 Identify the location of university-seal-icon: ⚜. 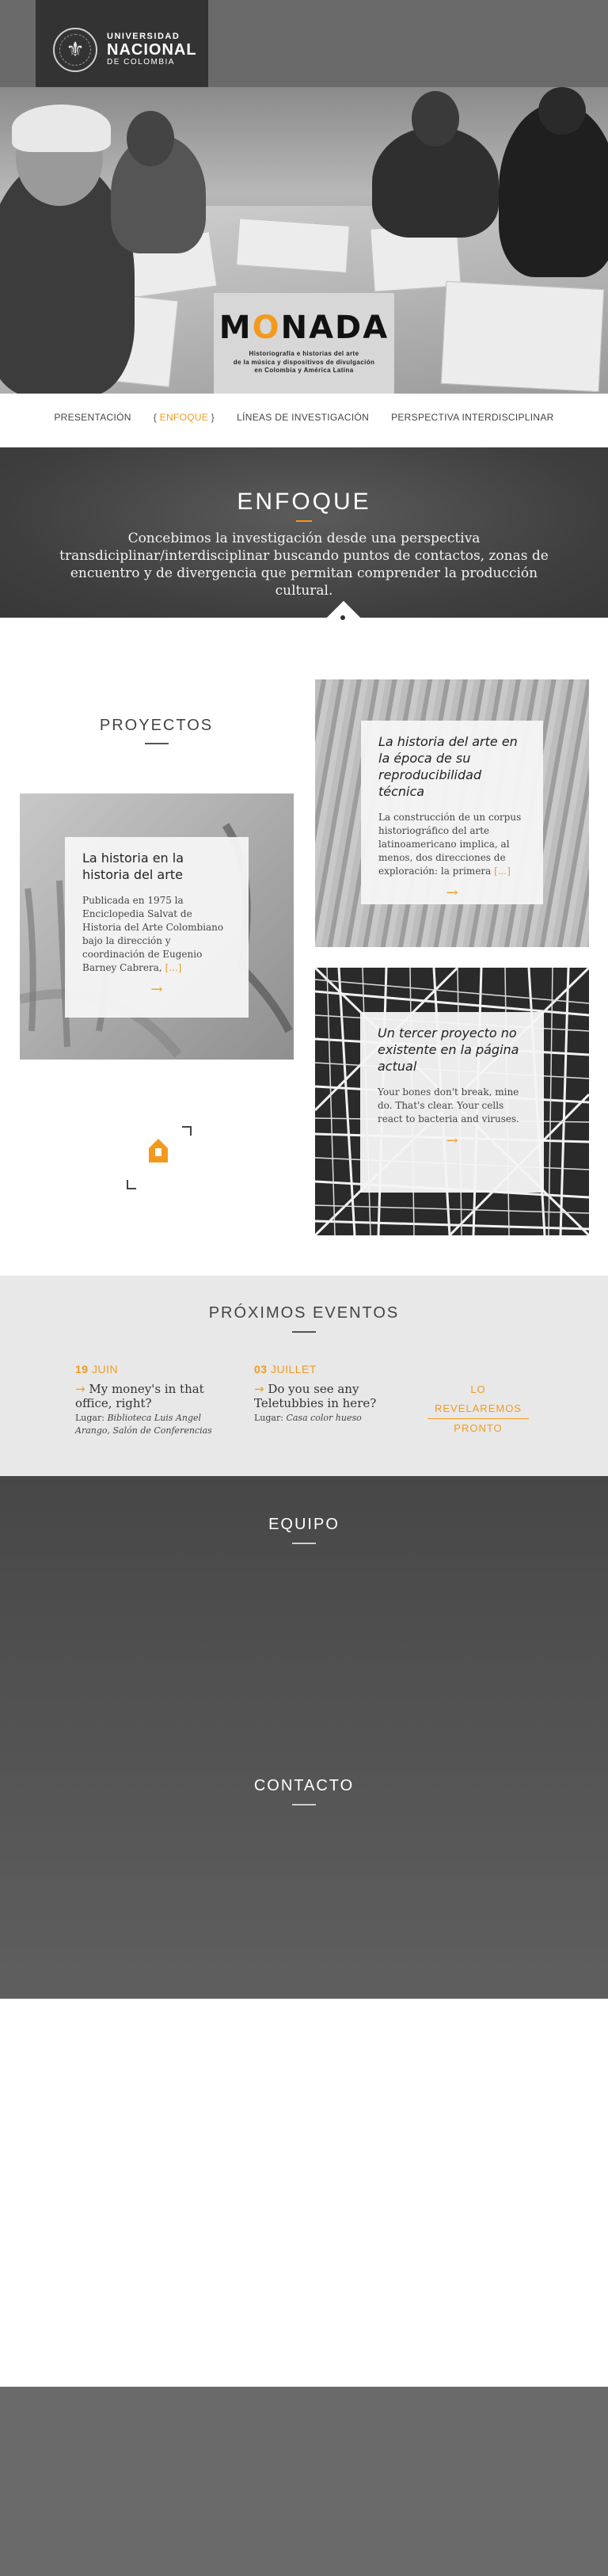
(75, 50).